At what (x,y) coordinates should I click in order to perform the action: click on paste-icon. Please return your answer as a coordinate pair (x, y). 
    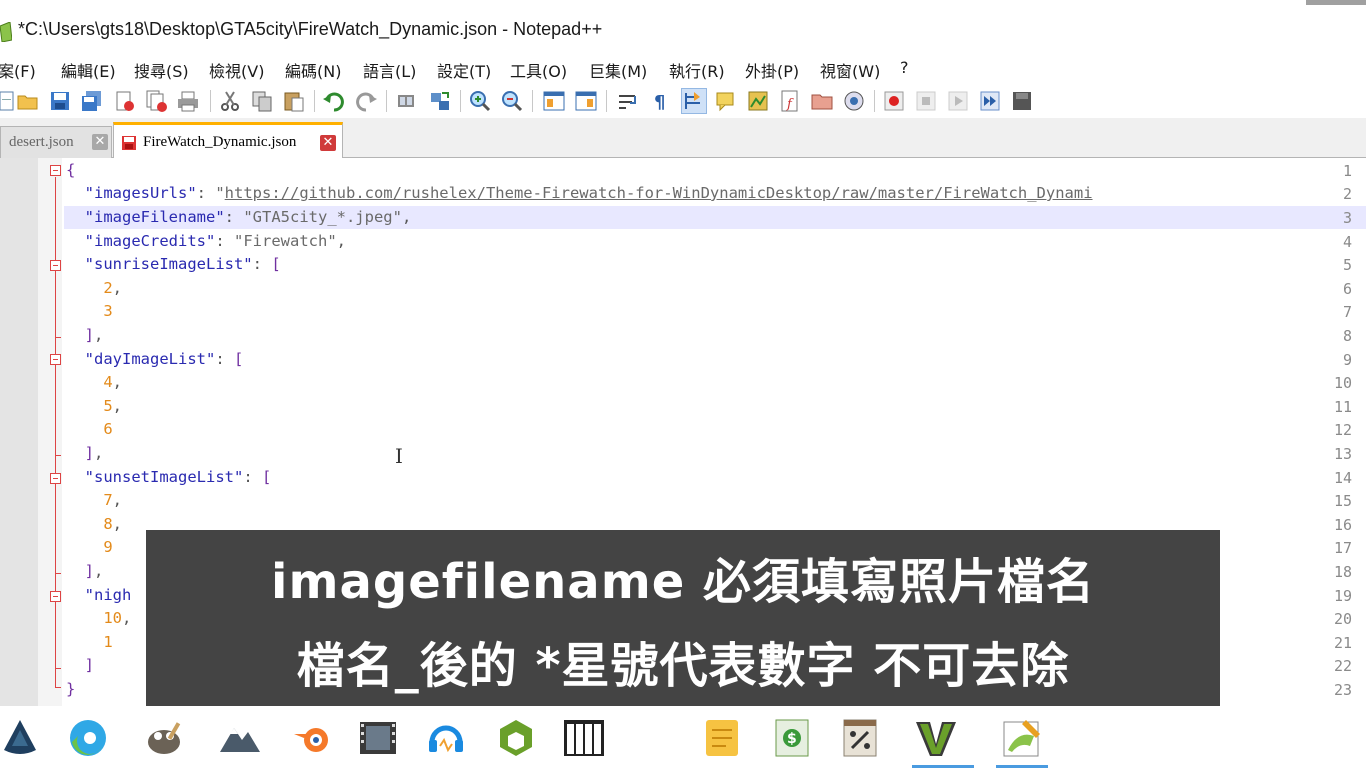
    Looking at the image, I should click on (294, 101).